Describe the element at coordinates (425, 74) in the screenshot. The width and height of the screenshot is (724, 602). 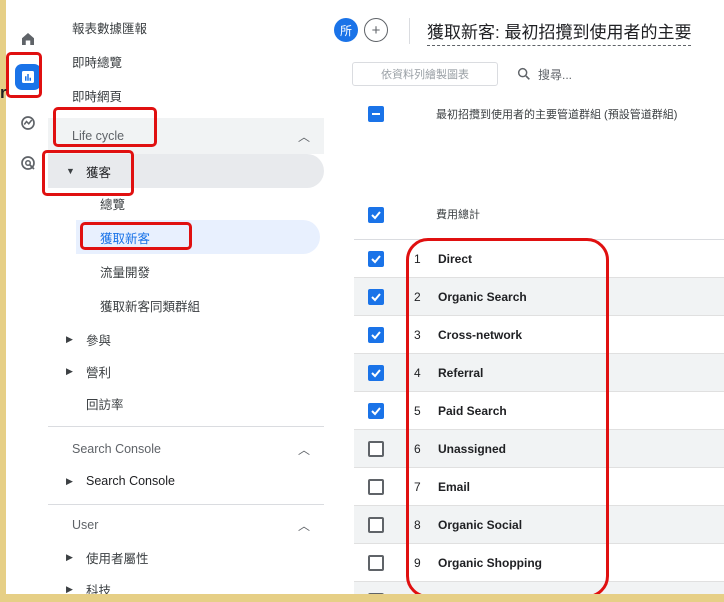
I see `plot-rows-button: 依資料列繪製圖表` at that location.